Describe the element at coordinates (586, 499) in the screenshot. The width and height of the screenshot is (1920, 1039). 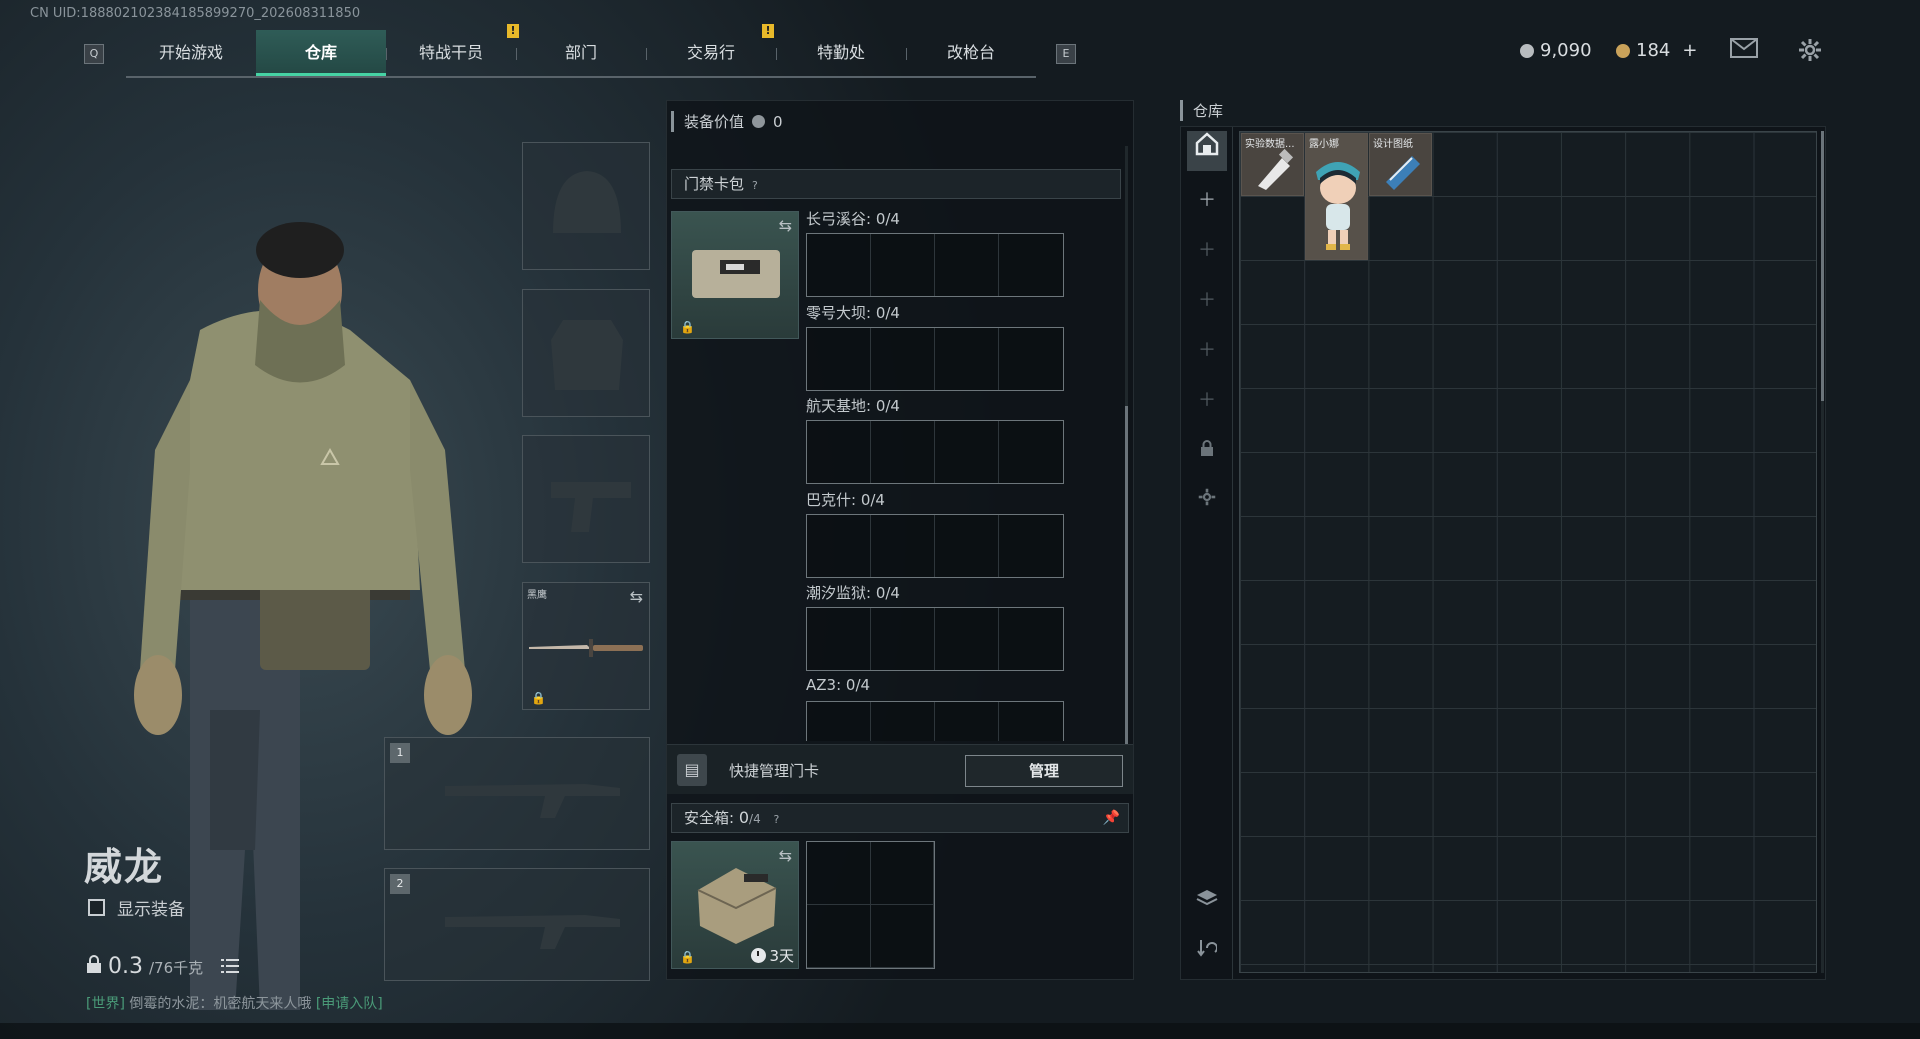
I see `pistol-slot` at that location.